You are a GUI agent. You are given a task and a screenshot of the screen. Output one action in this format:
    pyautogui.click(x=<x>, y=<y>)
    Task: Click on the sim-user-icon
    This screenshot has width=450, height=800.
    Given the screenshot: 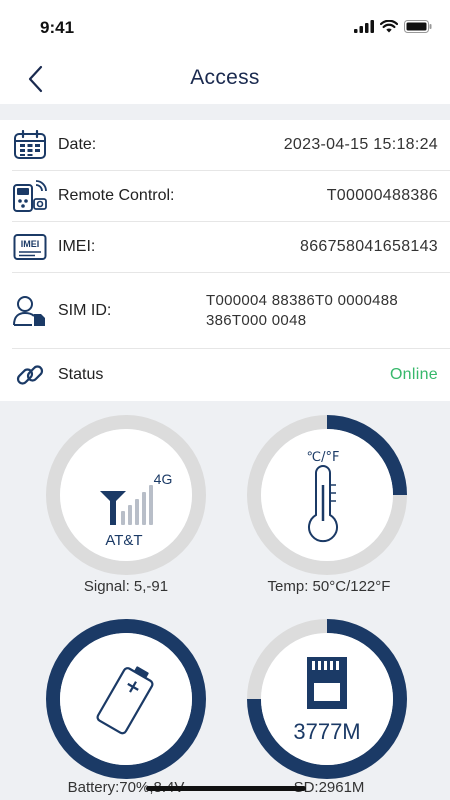 What is the action you would take?
    pyautogui.click(x=30, y=311)
    